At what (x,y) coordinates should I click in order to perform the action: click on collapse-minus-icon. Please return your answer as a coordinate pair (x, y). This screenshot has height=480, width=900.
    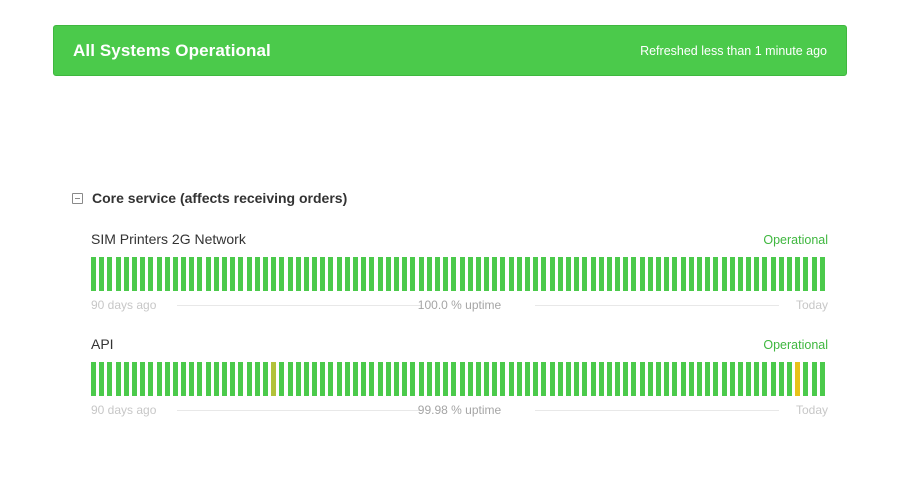
    Looking at the image, I should click on (77, 198).